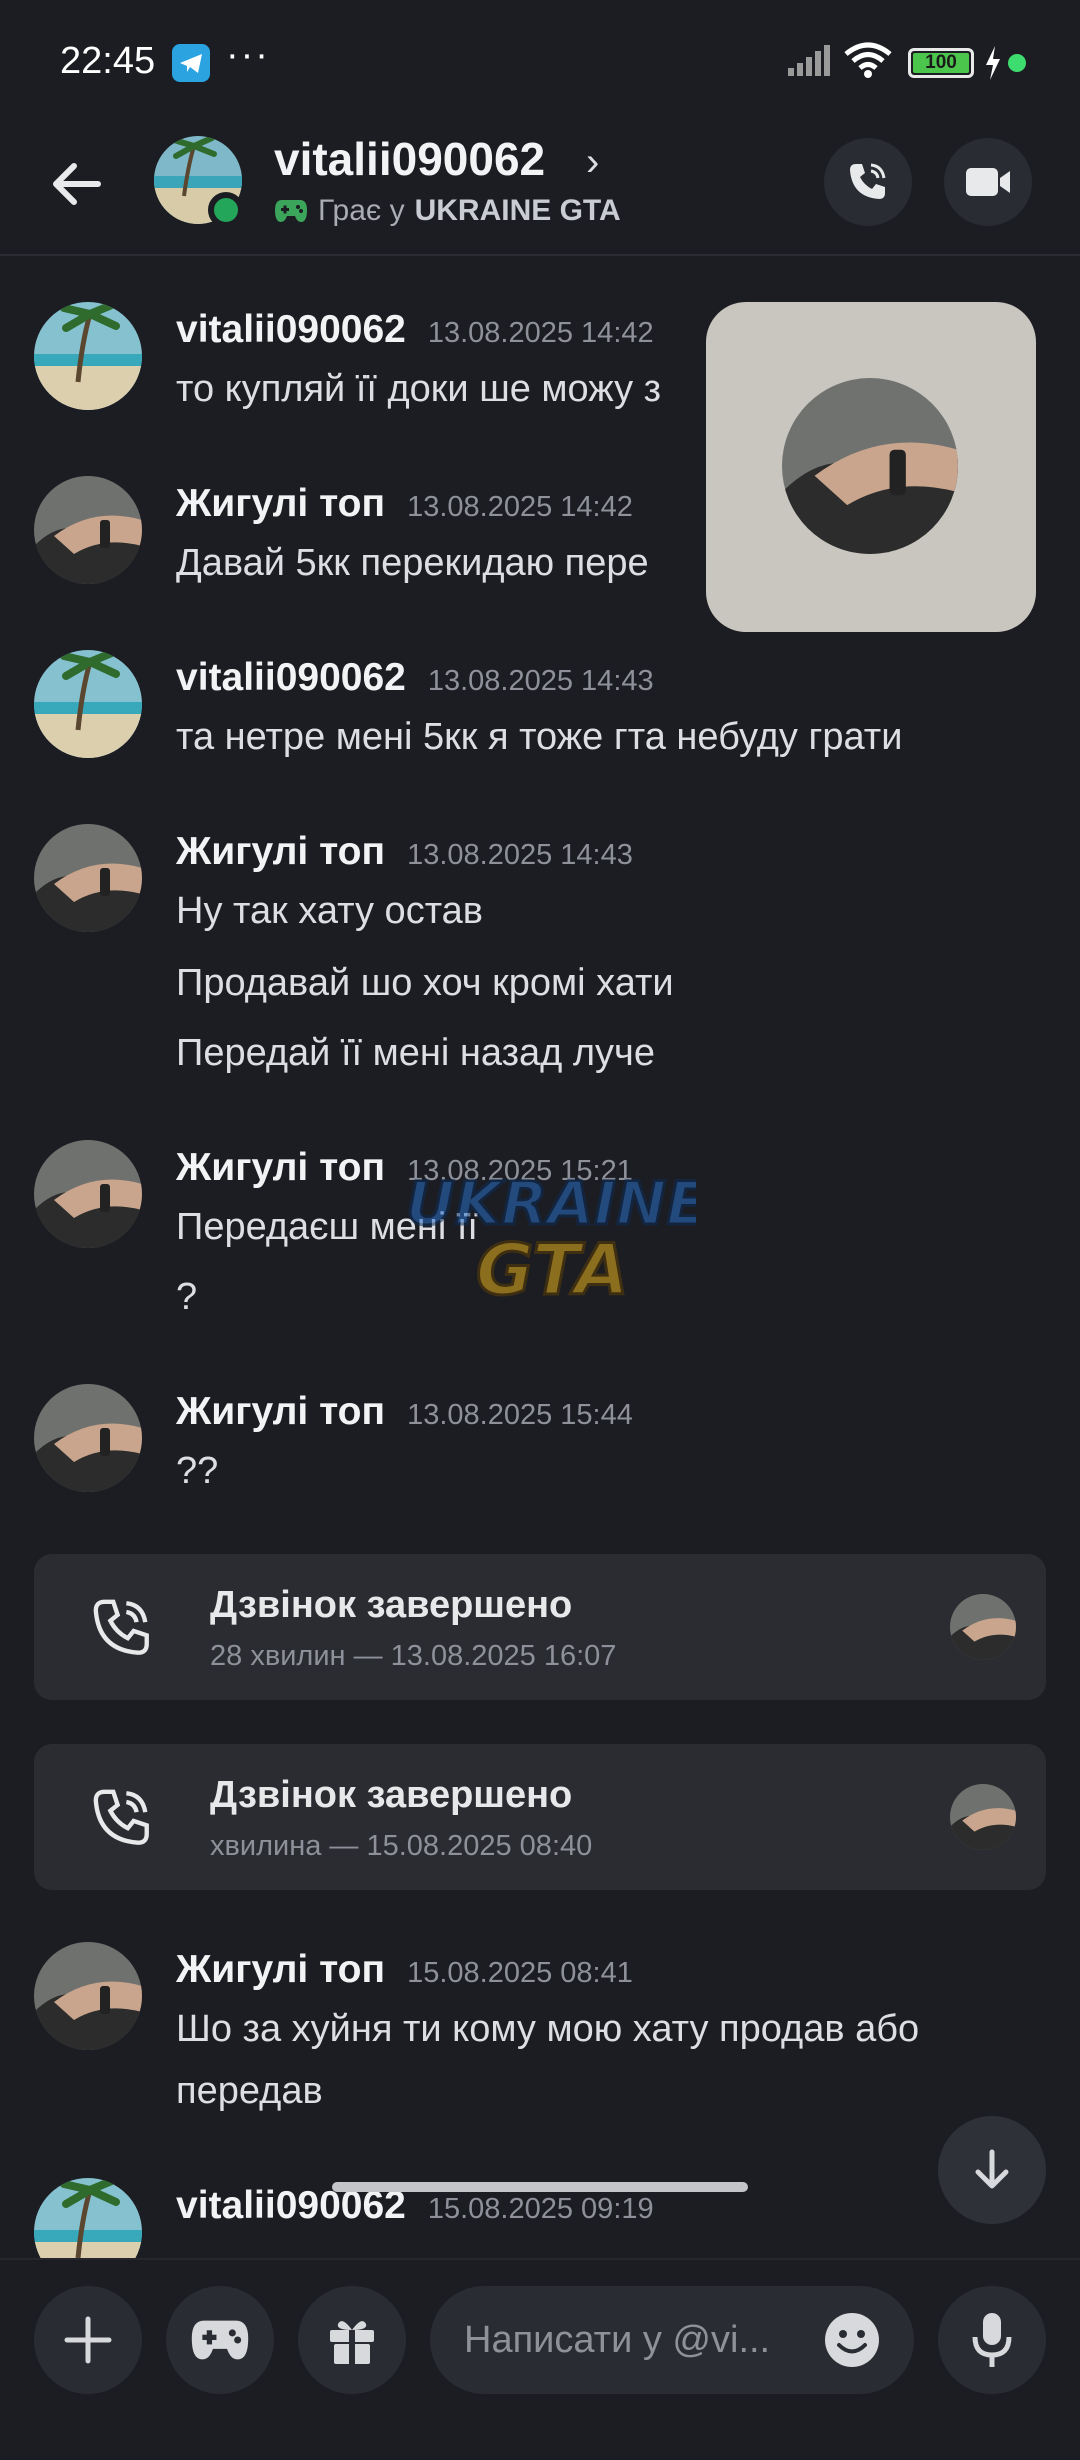 The width and height of the screenshot is (1080, 2460). What do you see at coordinates (187, 1297) in the screenshot?
I see `message-text: ?` at bounding box center [187, 1297].